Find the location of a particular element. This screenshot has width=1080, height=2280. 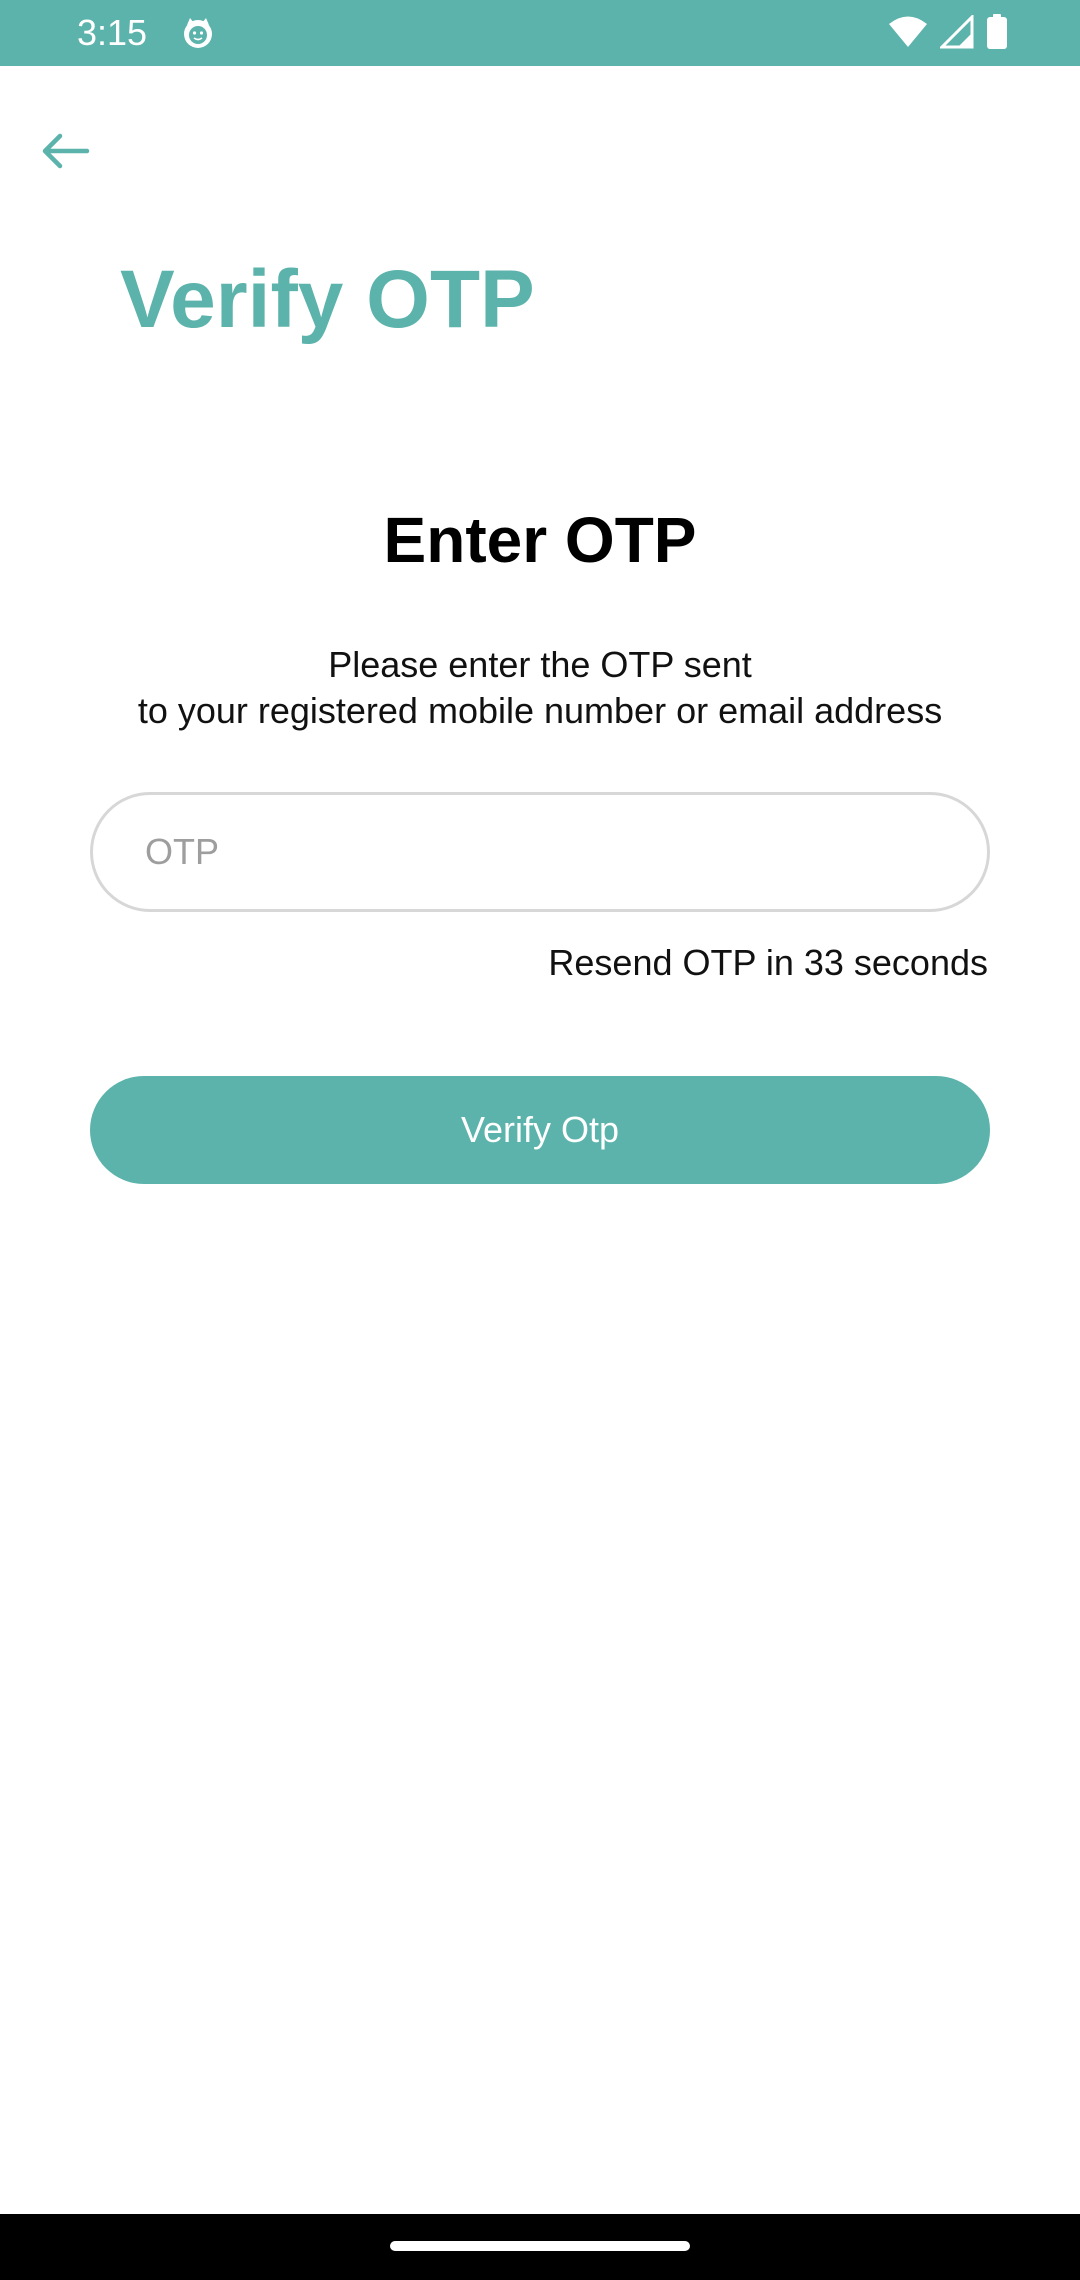

home-gesture-handle is located at coordinates (540, 2246).